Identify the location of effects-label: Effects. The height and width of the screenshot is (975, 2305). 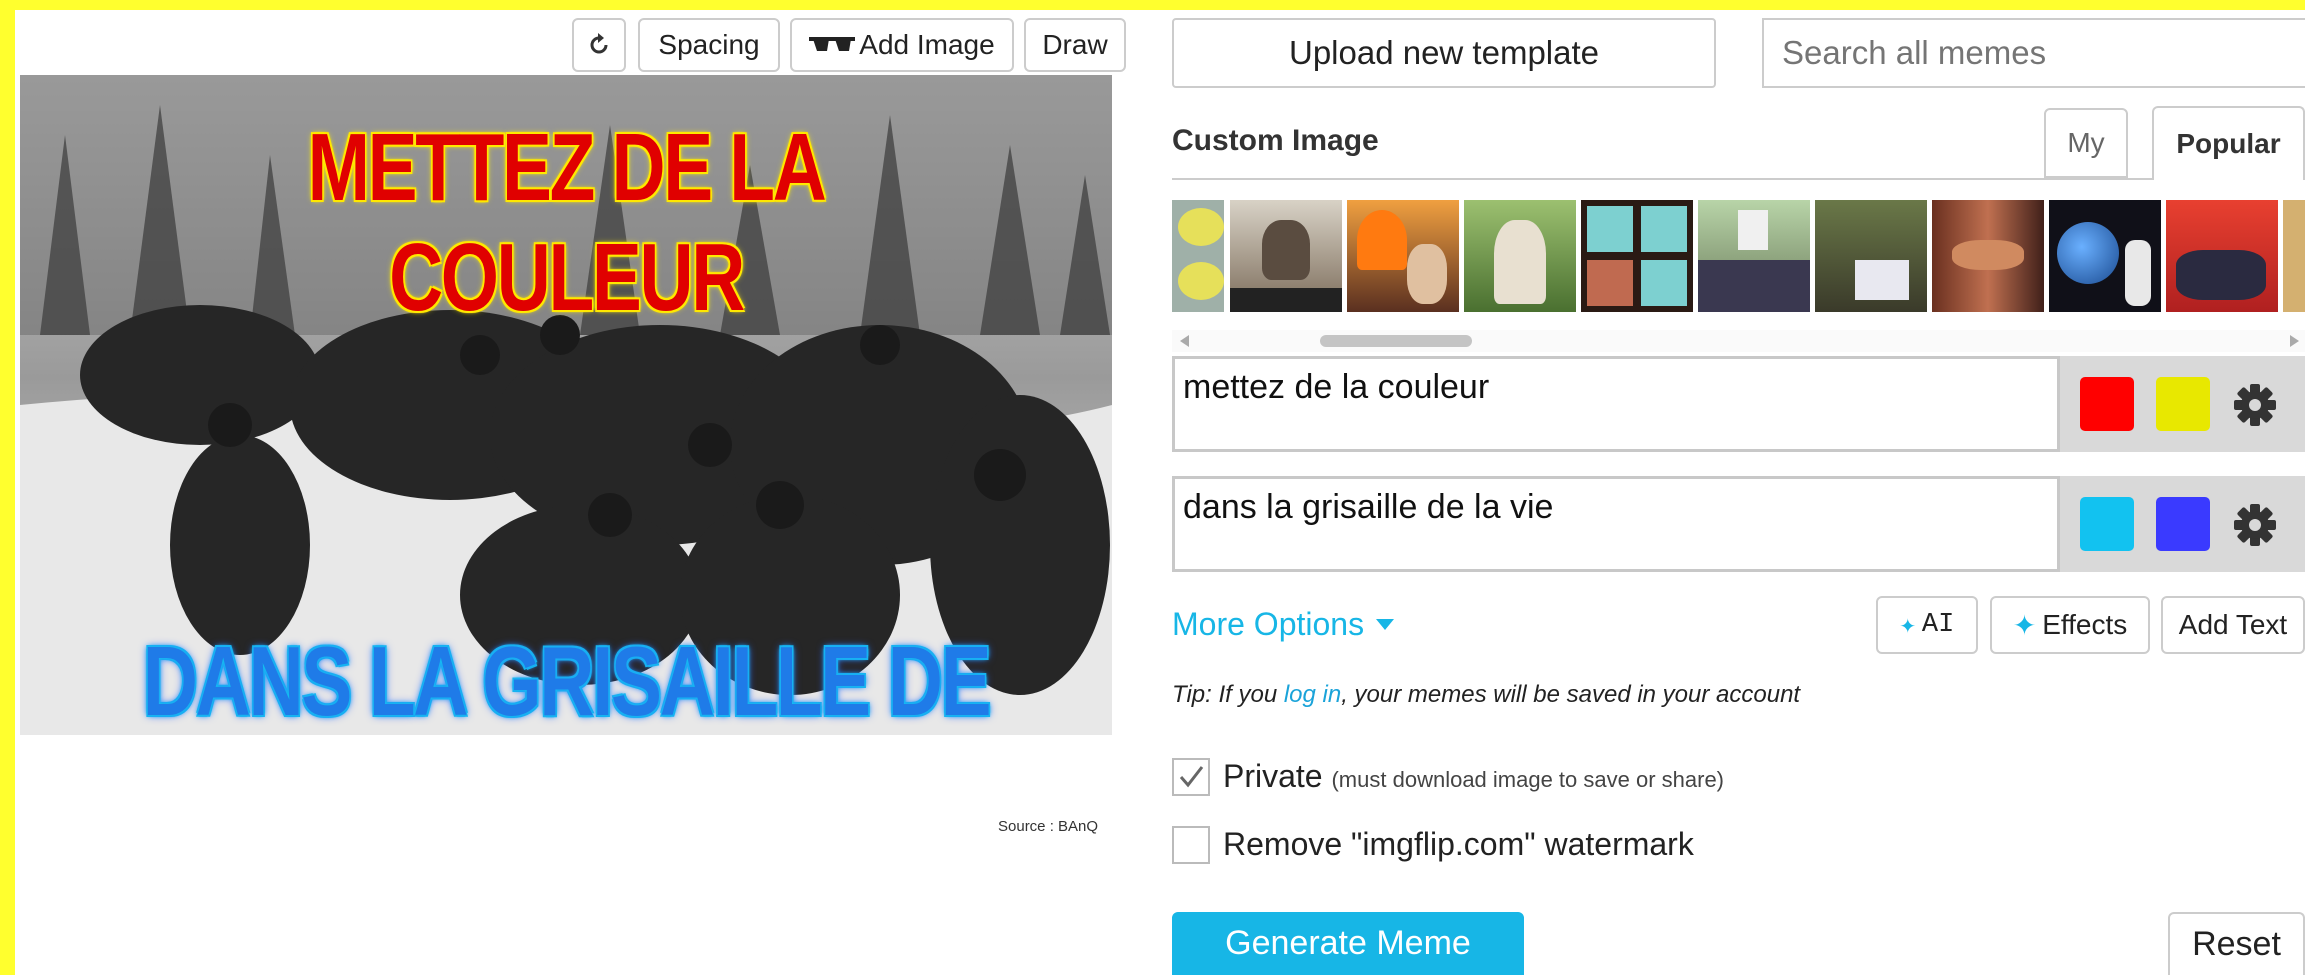
(2085, 624).